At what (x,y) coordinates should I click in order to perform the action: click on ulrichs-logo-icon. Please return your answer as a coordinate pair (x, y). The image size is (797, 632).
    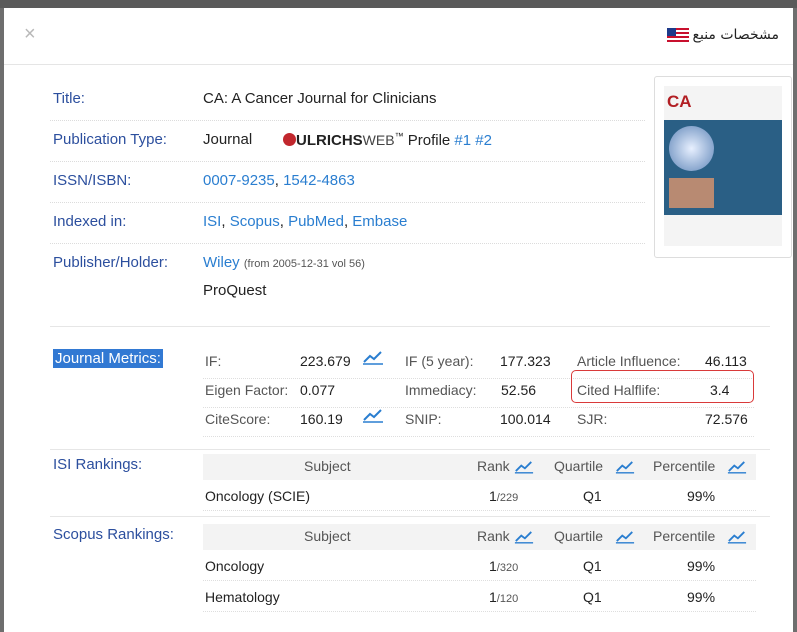
    Looking at the image, I should click on (289, 139).